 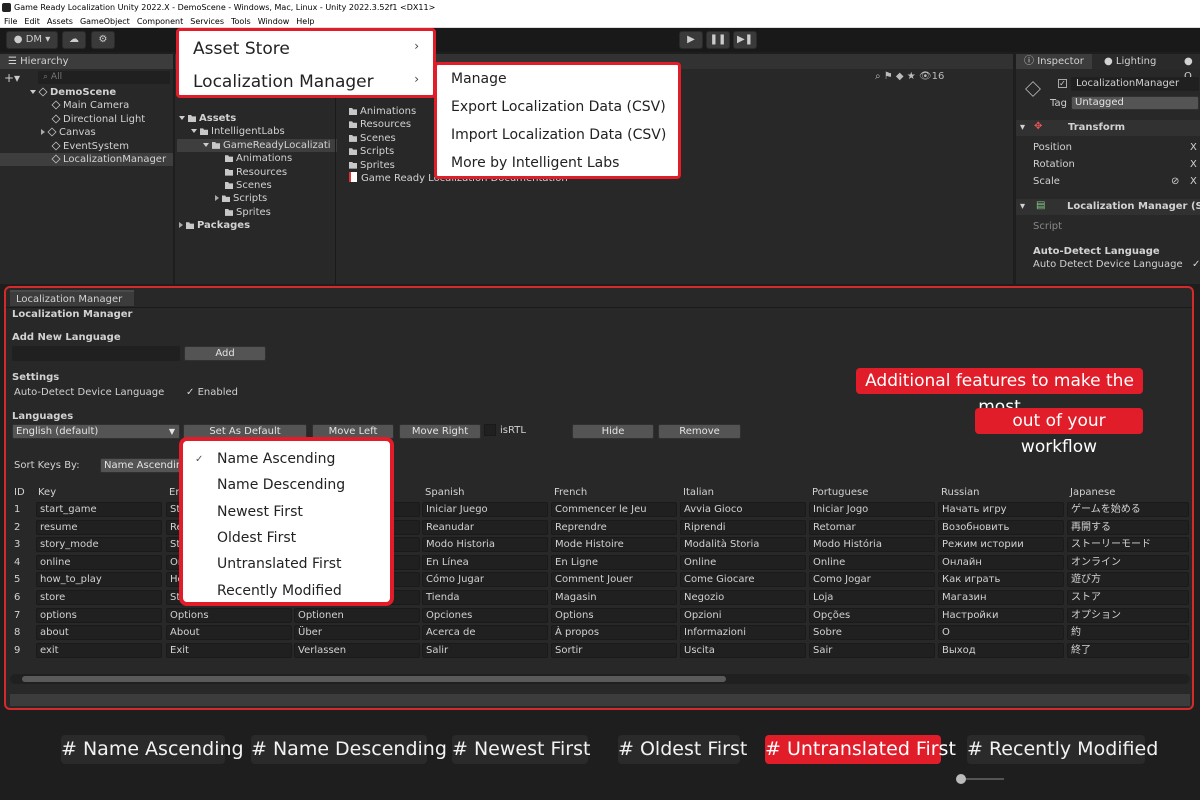 What do you see at coordinates (1001, 562) in the screenshot?
I see `translation-field: Онлайн` at bounding box center [1001, 562].